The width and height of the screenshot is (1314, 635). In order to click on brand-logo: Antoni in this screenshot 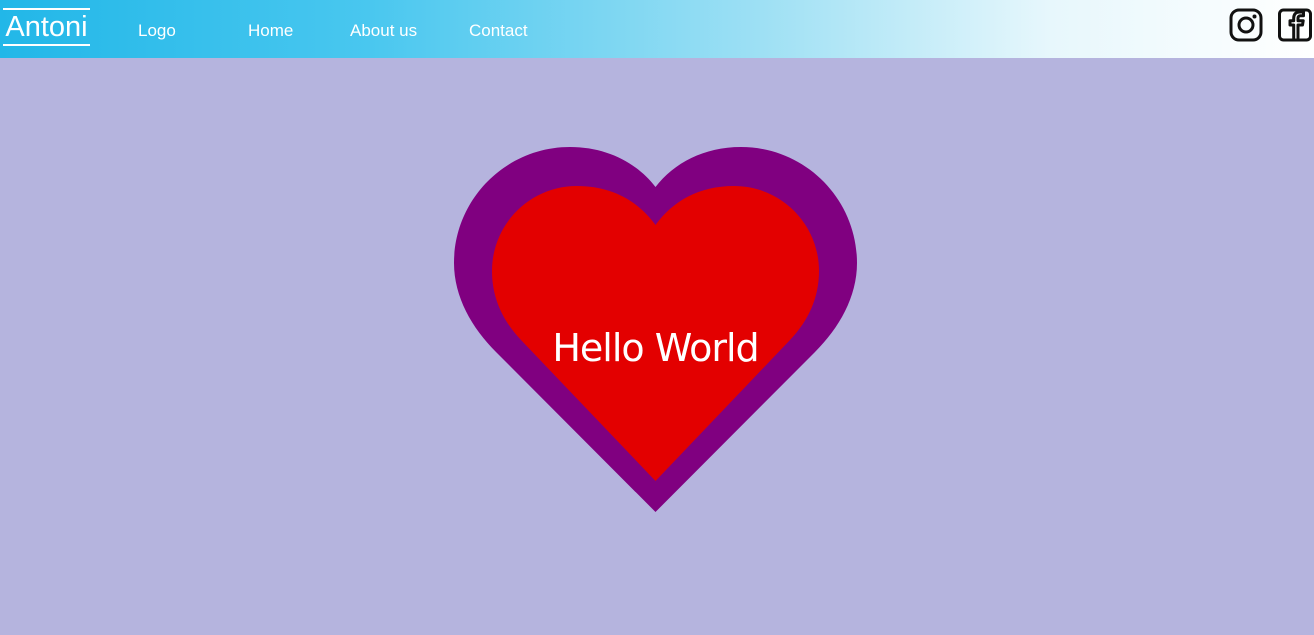, I will do `click(46, 27)`.